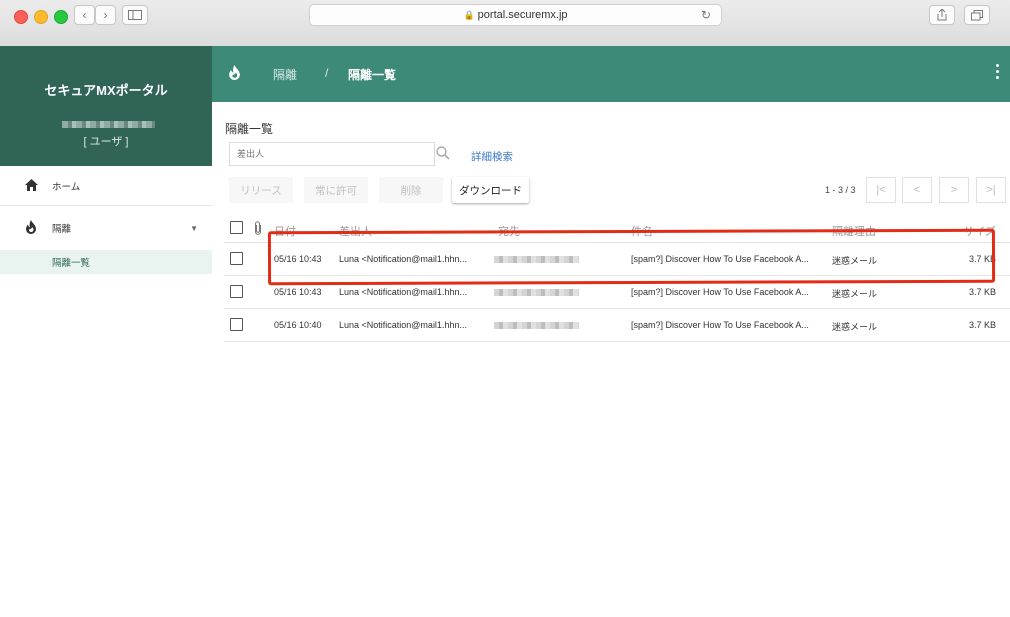  I want to click on chevron-down-icon: ▼, so click(194, 228).